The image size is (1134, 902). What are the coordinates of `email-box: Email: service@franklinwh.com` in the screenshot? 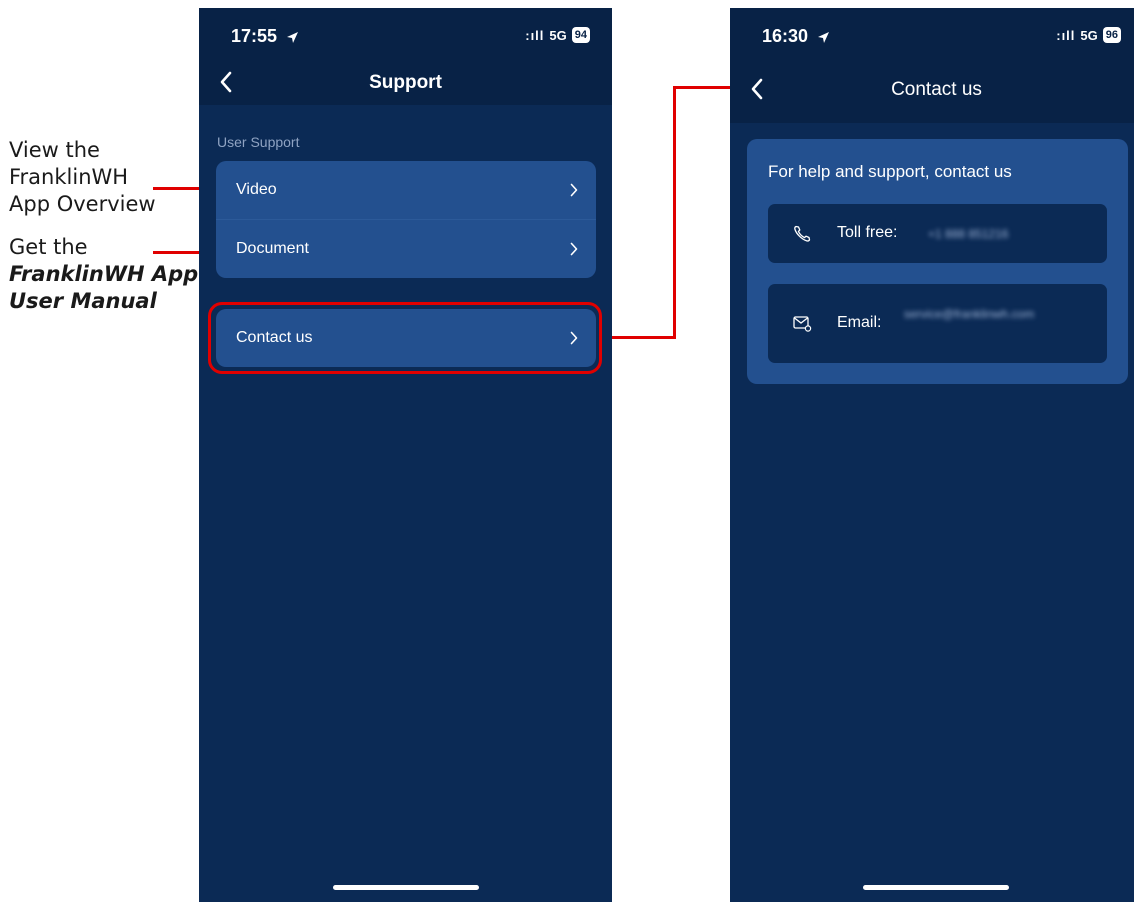 It's located at (937, 323).